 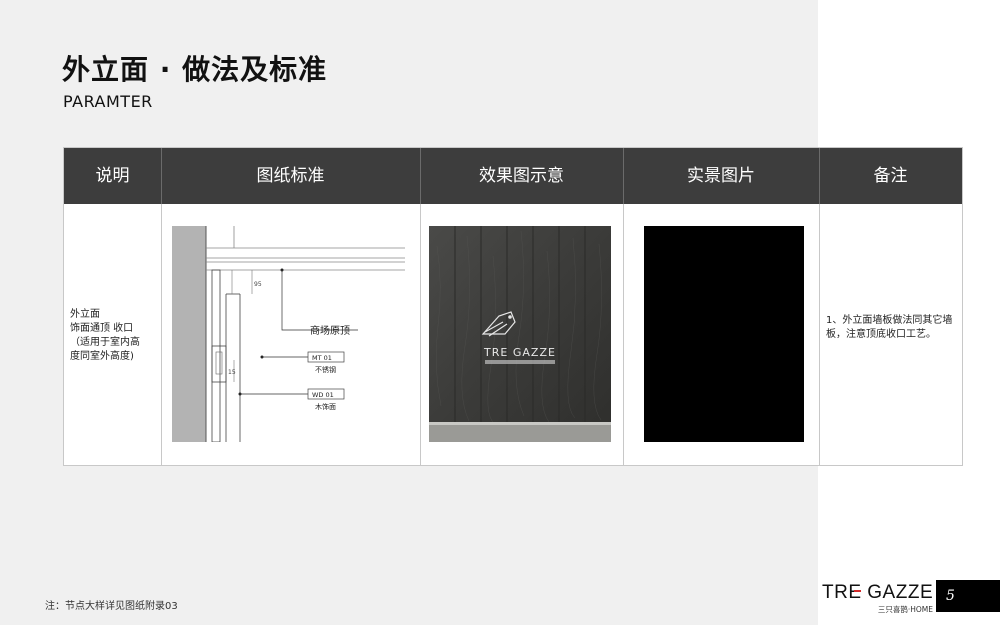 I want to click on material-tag-name: 不锈钢, so click(x=325, y=369).